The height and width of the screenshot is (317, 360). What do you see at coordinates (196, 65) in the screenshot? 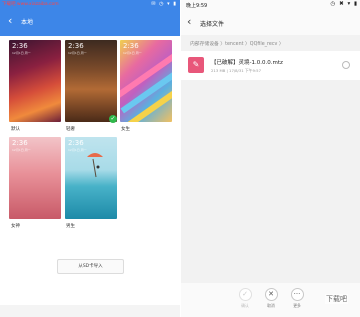
I see `theme-file-icon: ✎` at bounding box center [196, 65].